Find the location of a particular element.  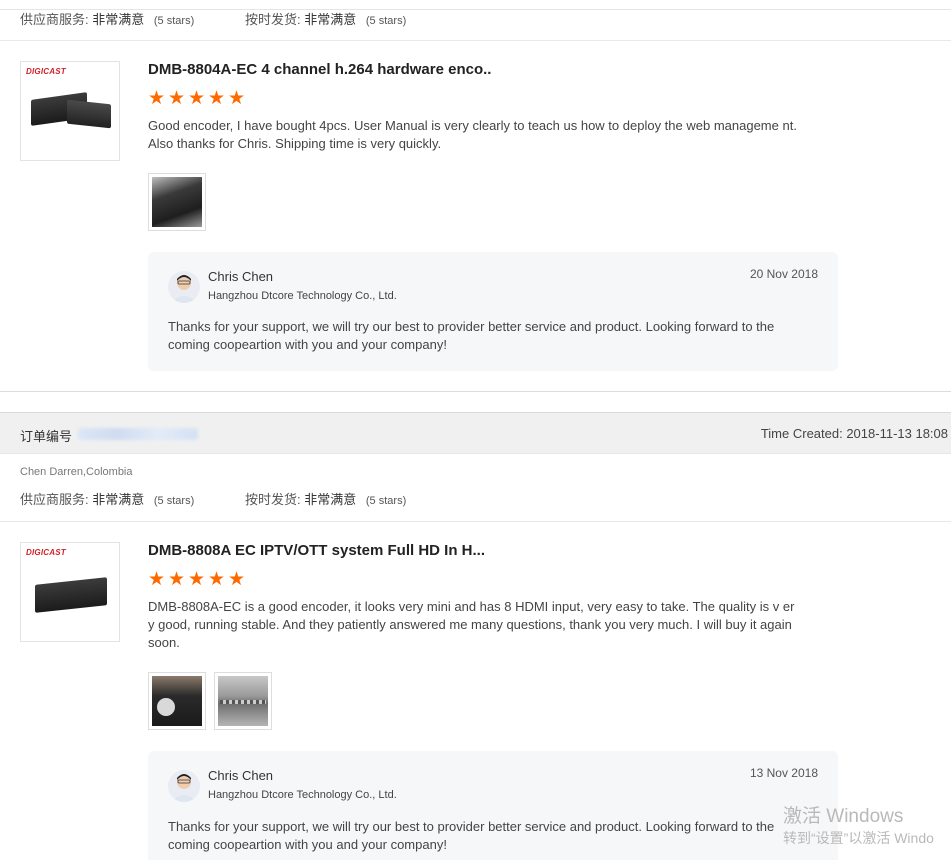

order-number-label: 订单编号 is located at coordinates (46, 436).